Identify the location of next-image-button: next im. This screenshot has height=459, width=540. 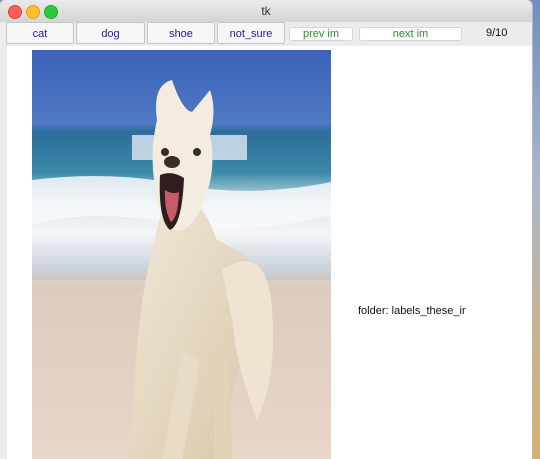
(410, 34).